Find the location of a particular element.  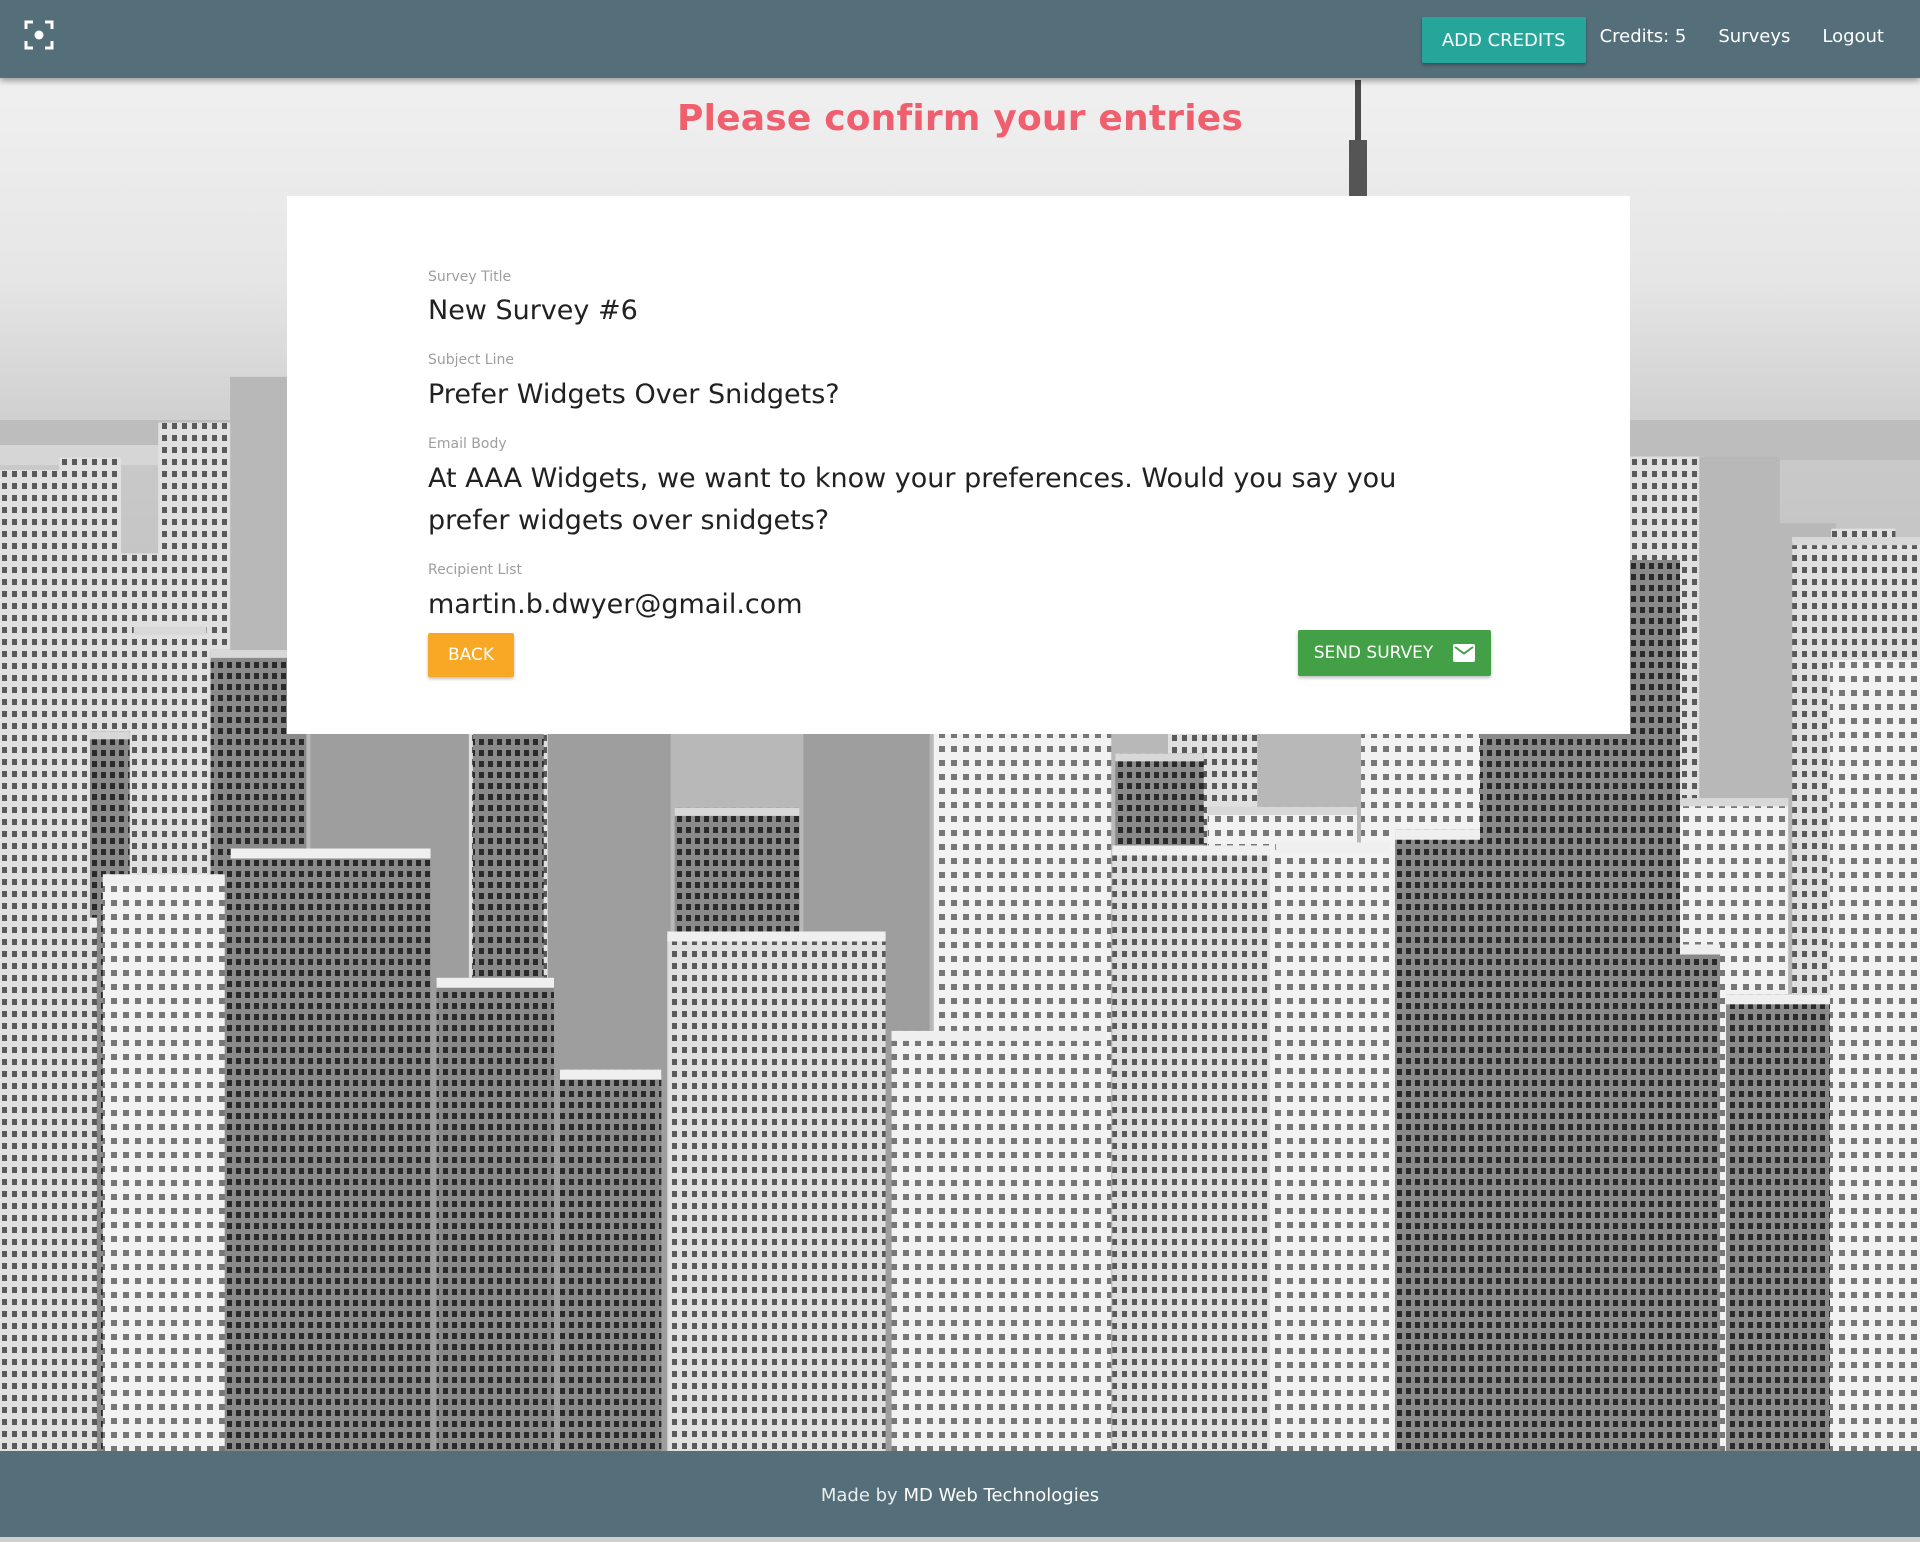

surveys-link: Surveys is located at coordinates (1754, 36).